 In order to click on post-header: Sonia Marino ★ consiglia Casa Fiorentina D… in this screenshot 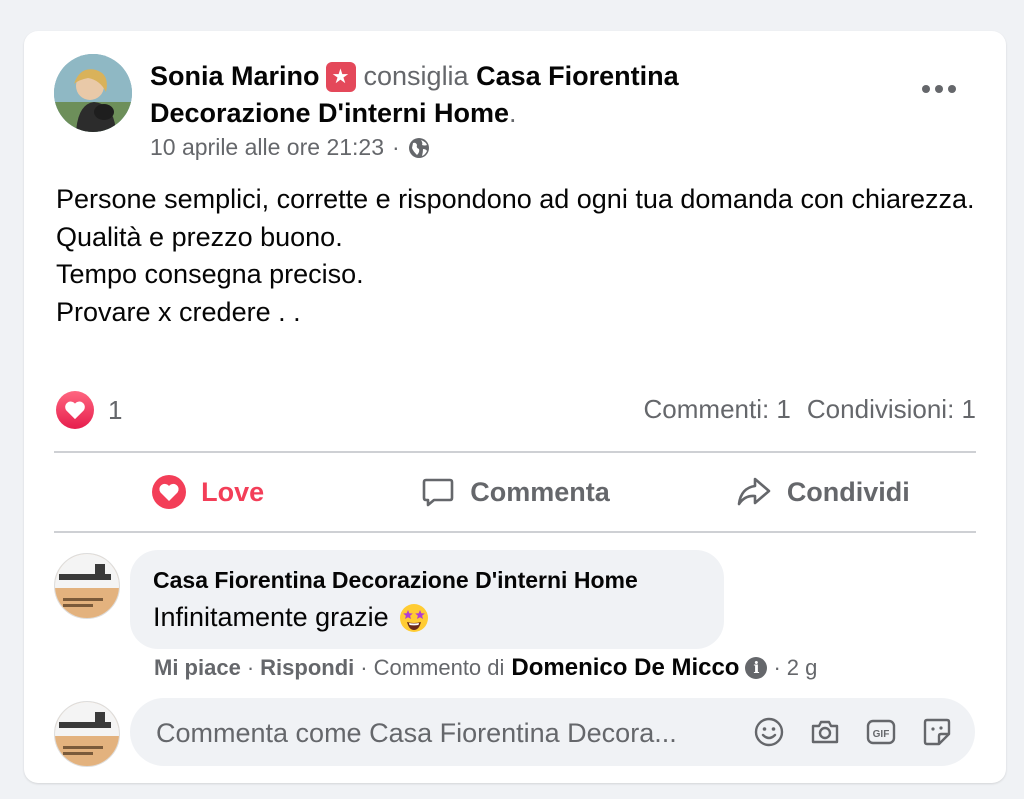, I will do `click(490, 95)`.